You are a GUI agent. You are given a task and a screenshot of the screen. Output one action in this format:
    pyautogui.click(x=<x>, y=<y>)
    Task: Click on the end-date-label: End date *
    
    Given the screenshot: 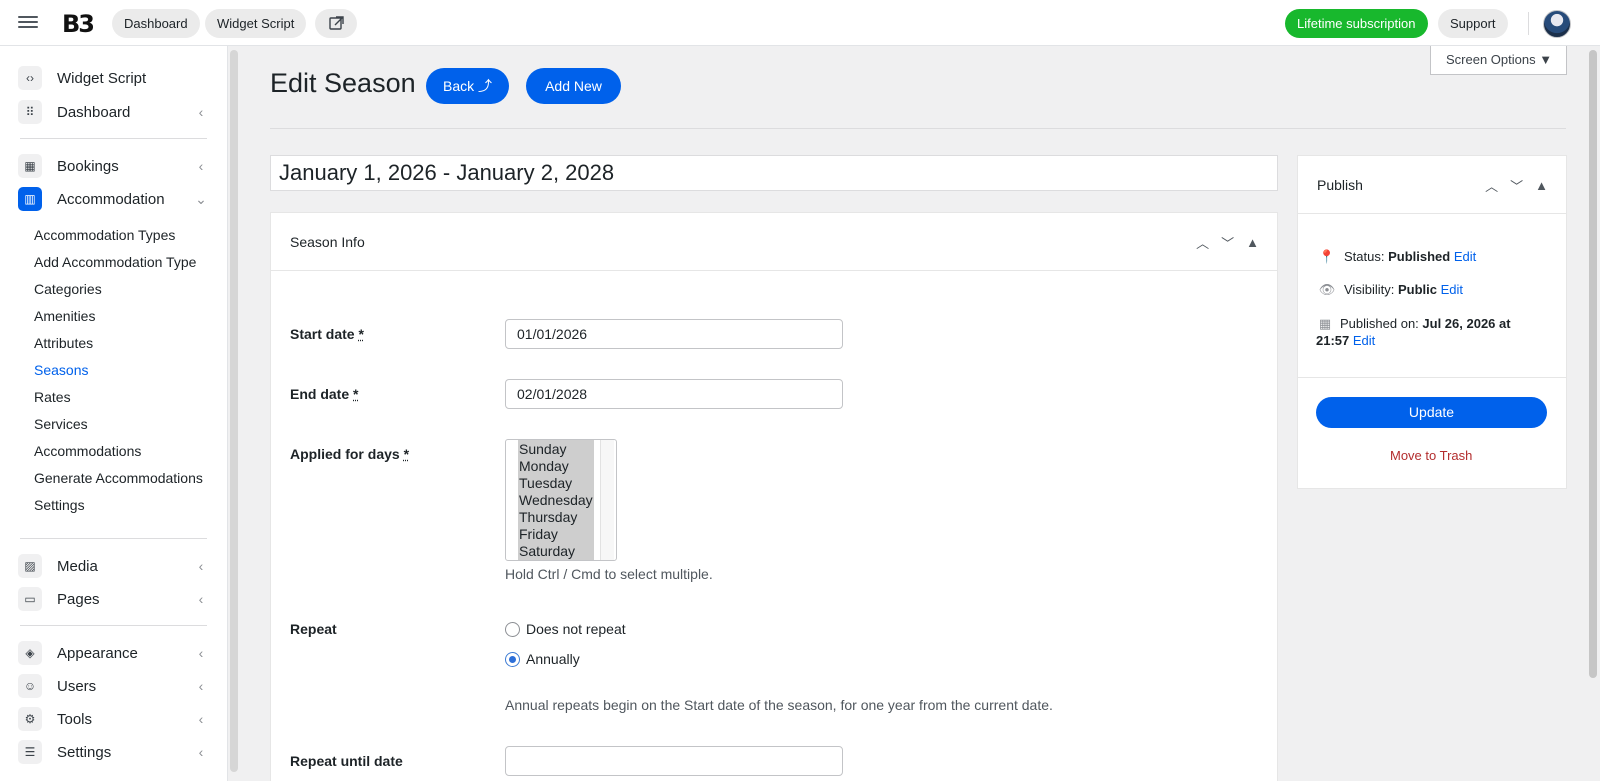 What is the action you would take?
    pyautogui.click(x=324, y=394)
    